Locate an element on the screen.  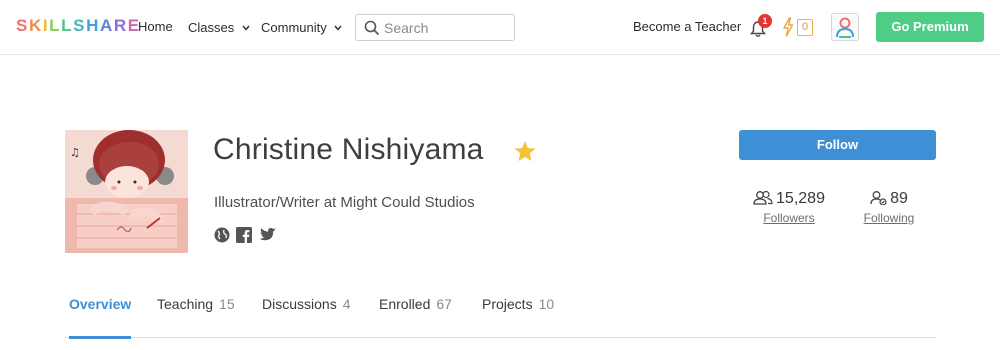
logo-letter: H is located at coordinates (93, 25).